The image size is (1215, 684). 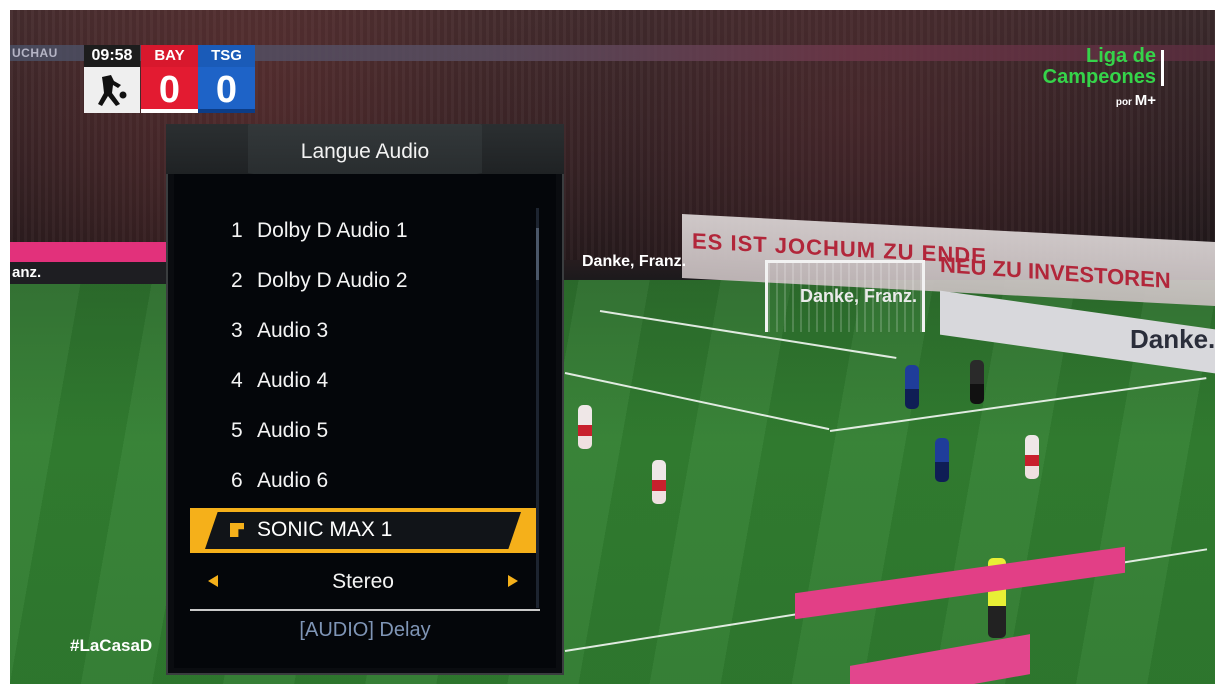 I want to click on selected-audio-track-label: SONIC MAX 1, so click(x=325, y=529).